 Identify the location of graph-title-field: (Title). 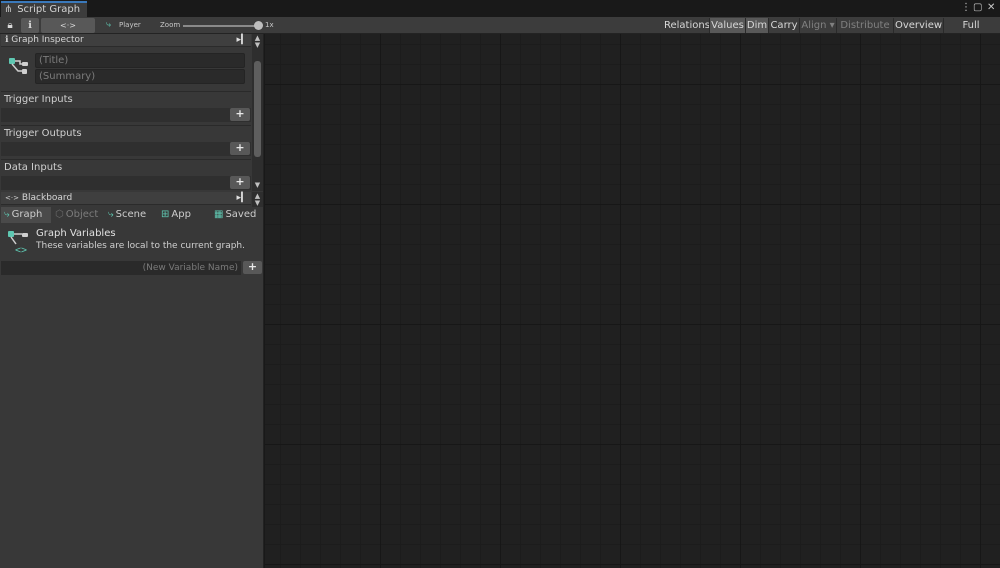
(140, 60).